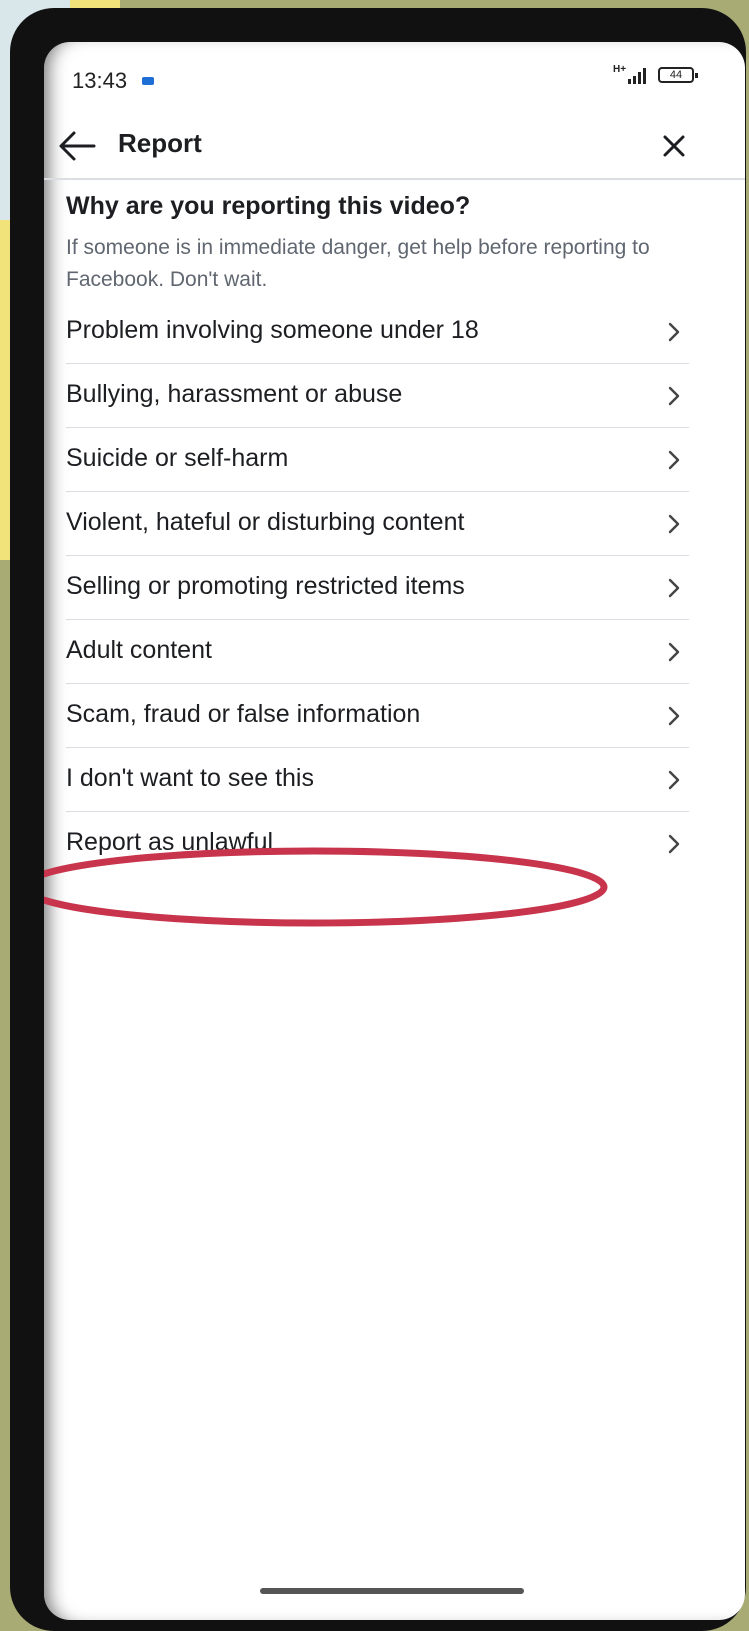 The width and height of the screenshot is (749, 1631). I want to click on back-button, so click(78, 146).